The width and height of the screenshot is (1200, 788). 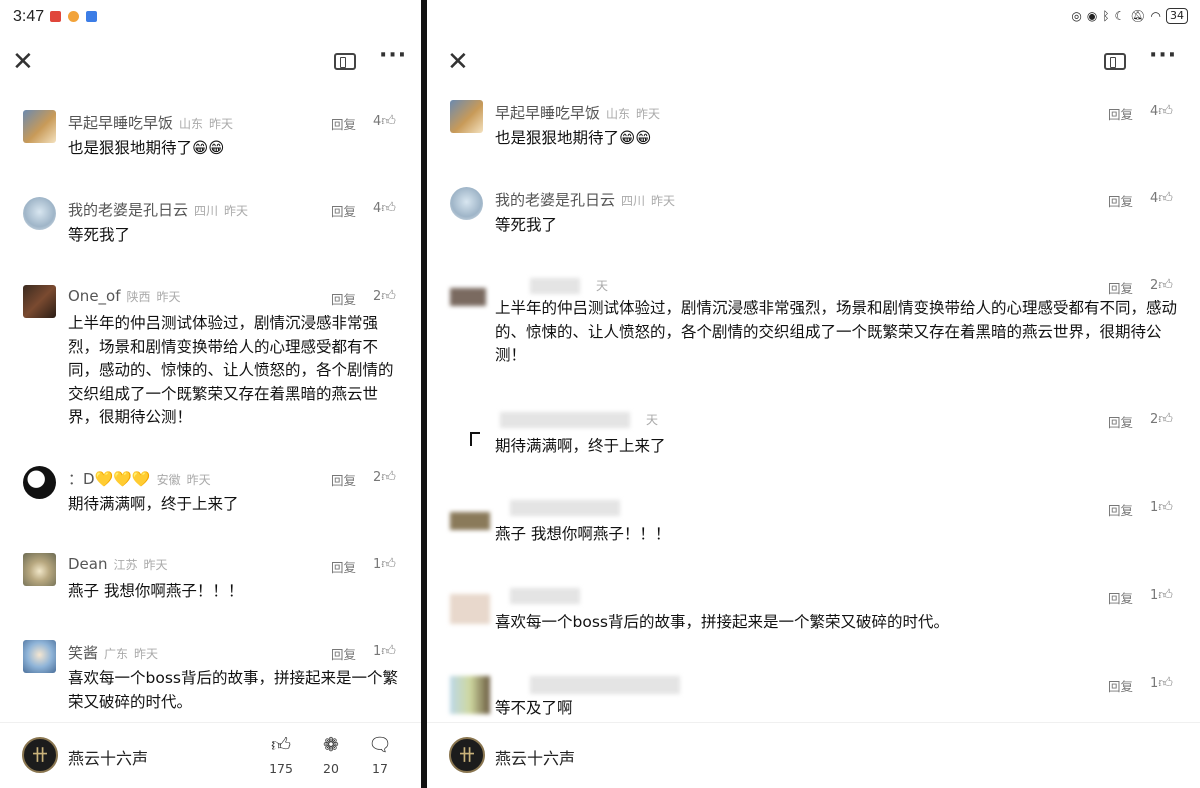 I want to click on comment-action-button: 🗨︎ 17, so click(x=380, y=754).